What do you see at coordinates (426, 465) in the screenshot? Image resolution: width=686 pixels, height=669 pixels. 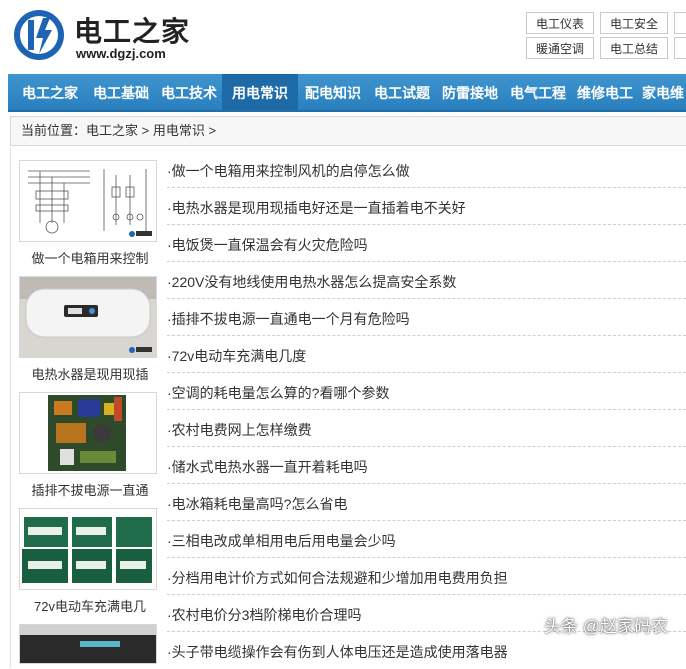 I see `article-link: ·储水式电热水器一直开着耗电吗` at bounding box center [426, 465].